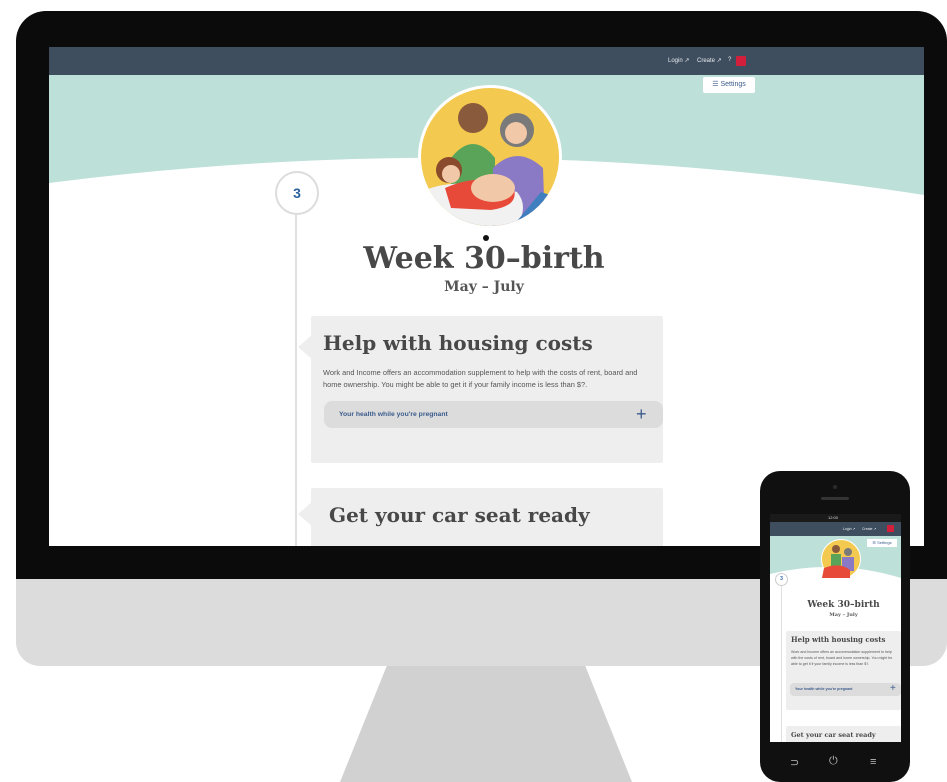 The width and height of the screenshot is (947, 782). Describe the element at coordinates (833, 761) in the screenshot. I see `phone-power-icon: ⏻` at that location.